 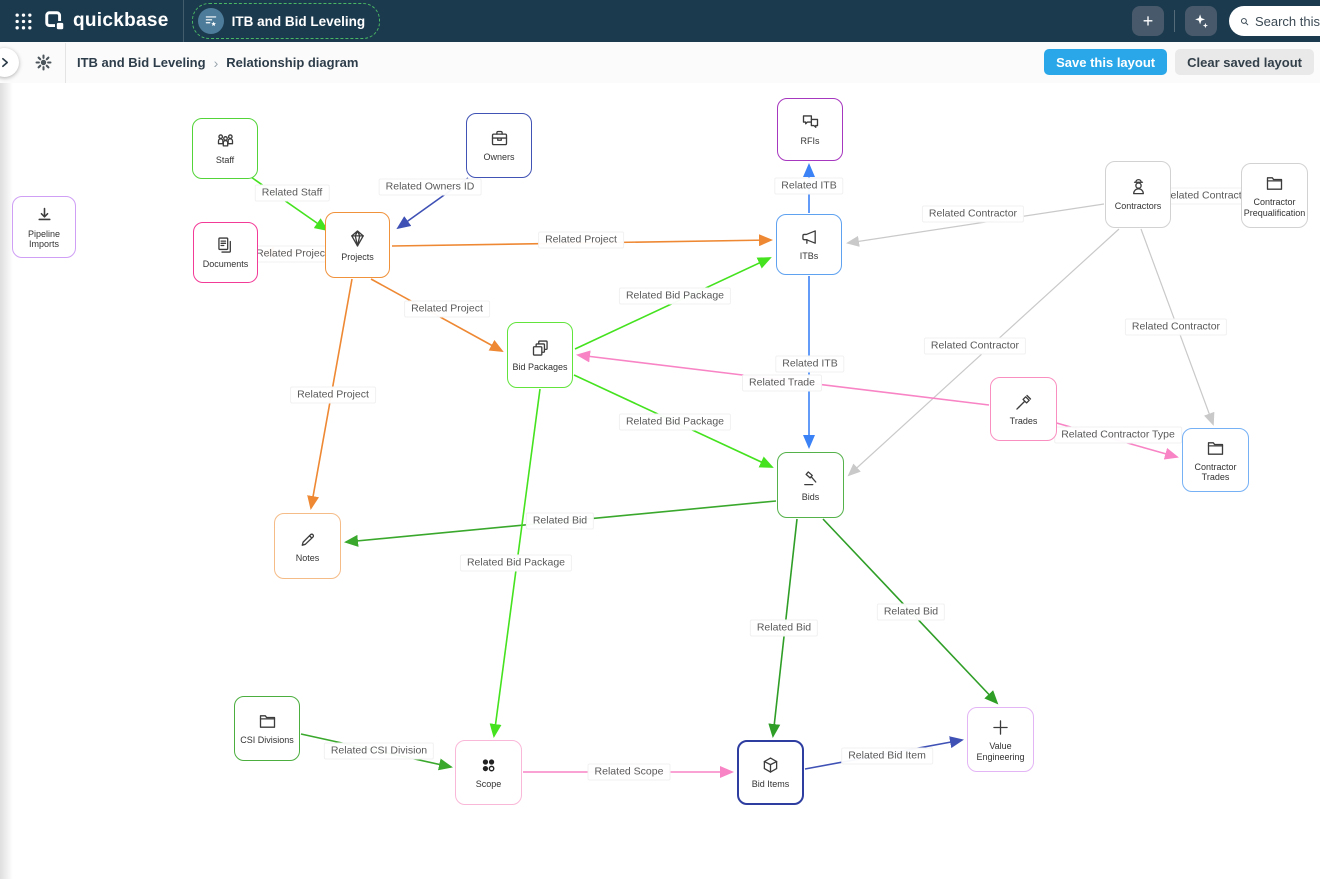 I want to click on node-label: Bid Packages, so click(x=540, y=366).